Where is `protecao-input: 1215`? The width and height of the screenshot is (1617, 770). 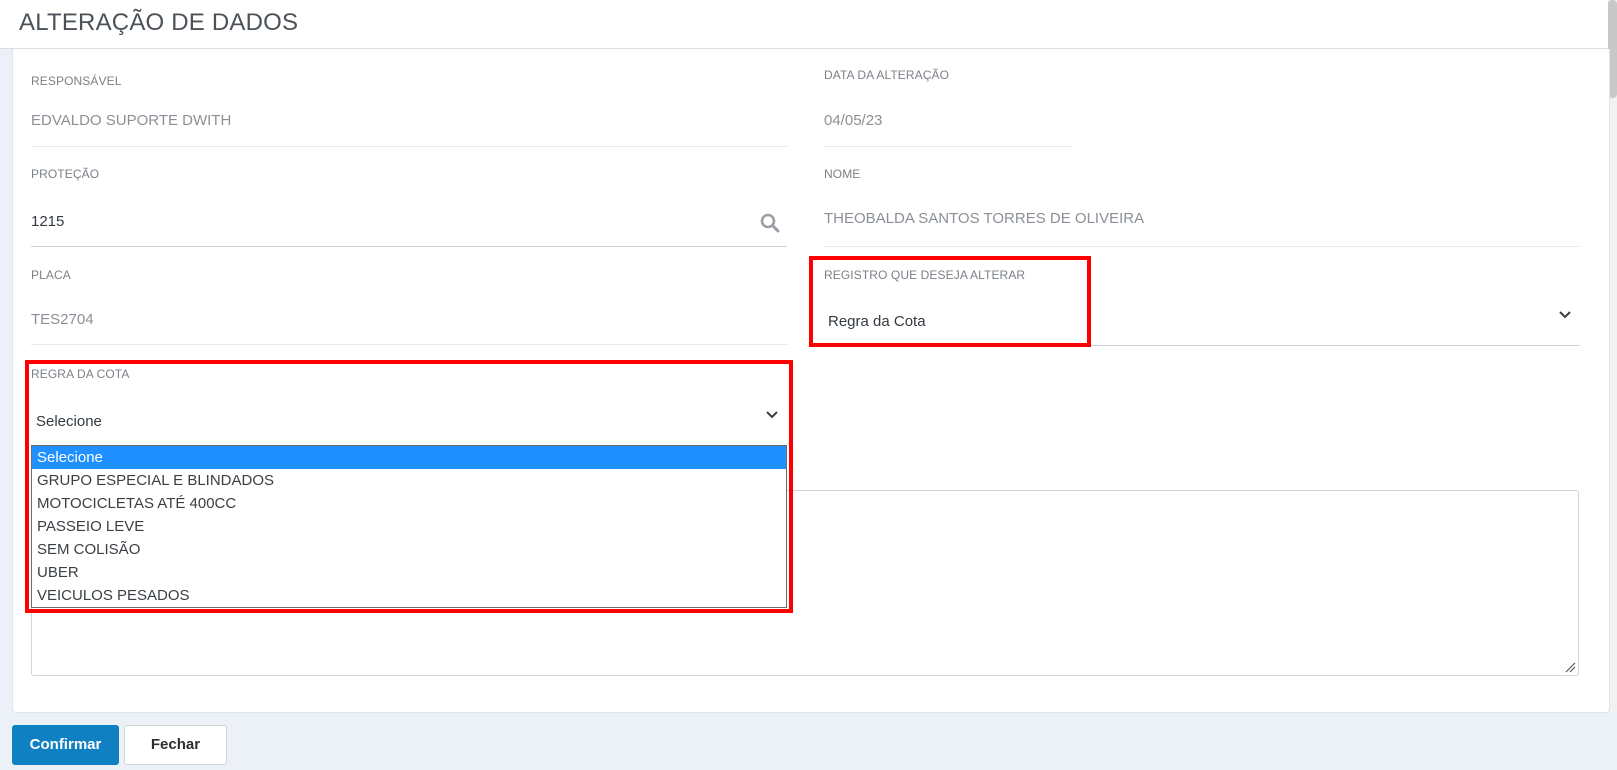 protecao-input: 1215 is located at coordinates (47, 221).